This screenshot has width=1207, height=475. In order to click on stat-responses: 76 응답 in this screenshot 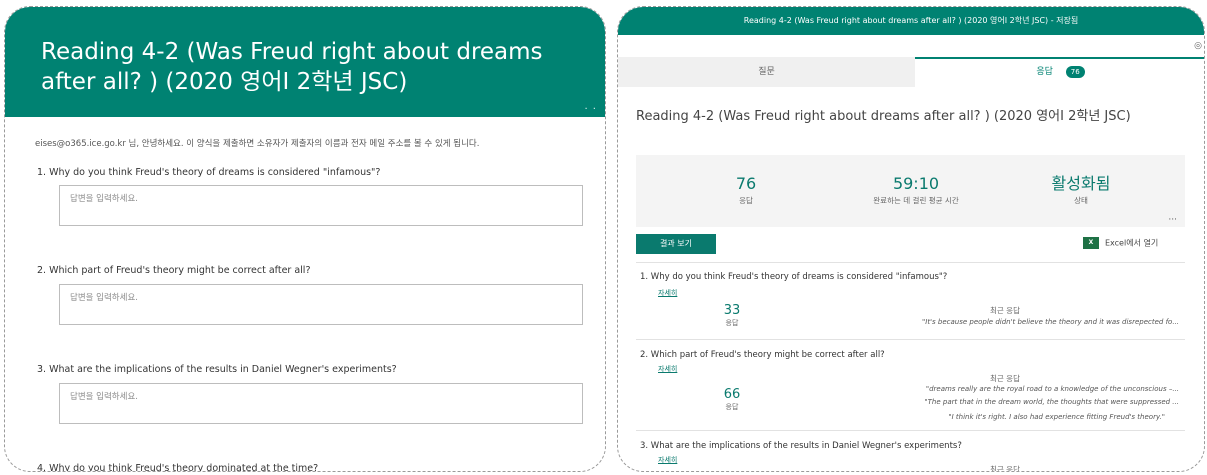, I will do `click(746, 190)`.